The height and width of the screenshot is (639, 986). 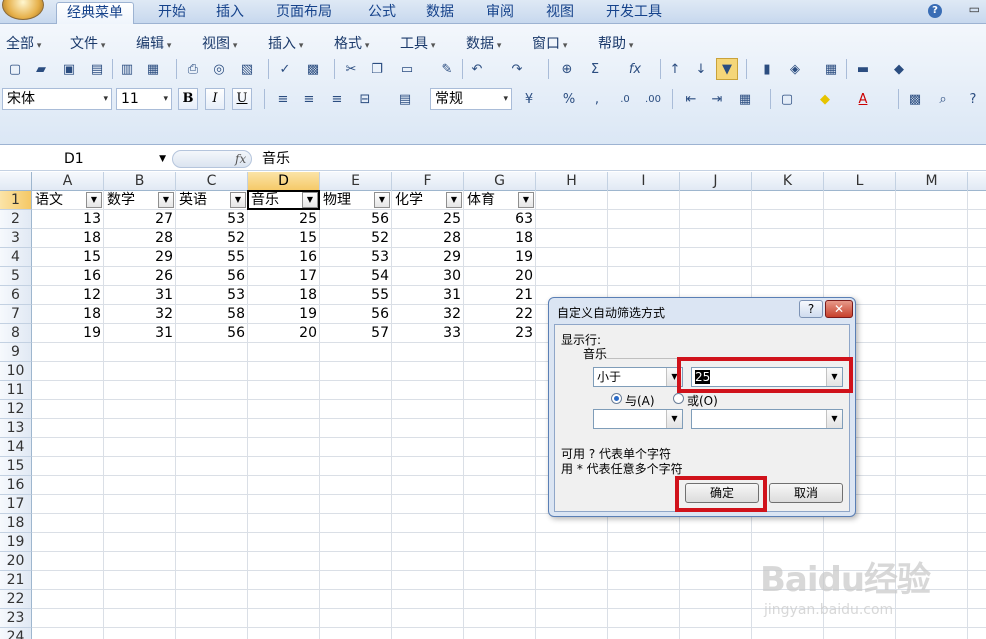 I want to click on redo-icon: ↷, so click(x=517, y=69).